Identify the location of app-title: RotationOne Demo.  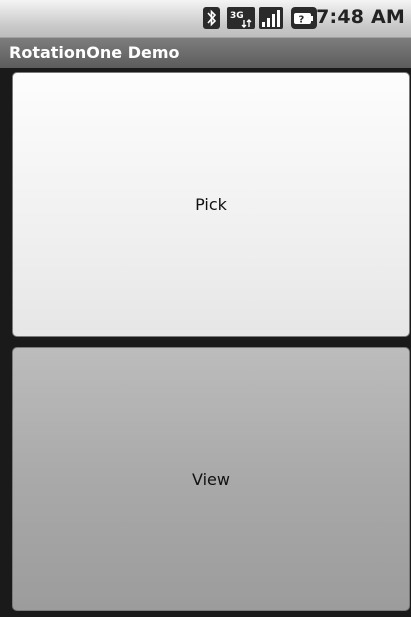
(94, 52).